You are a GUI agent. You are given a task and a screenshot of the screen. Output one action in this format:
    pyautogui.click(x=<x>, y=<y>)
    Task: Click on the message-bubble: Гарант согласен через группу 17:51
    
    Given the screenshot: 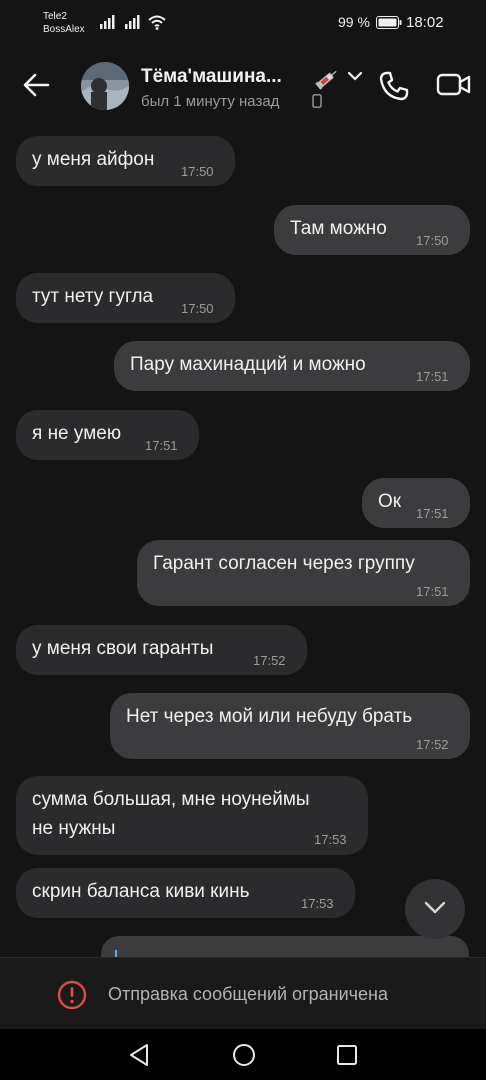 What is the action you would take?
    pyautogui.click(x=303, y=573)
    